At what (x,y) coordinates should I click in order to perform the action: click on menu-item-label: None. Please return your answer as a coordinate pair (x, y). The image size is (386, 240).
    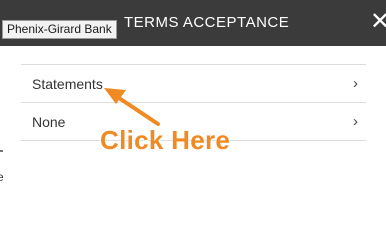
    Looking at the image, I should click on (49, 122).